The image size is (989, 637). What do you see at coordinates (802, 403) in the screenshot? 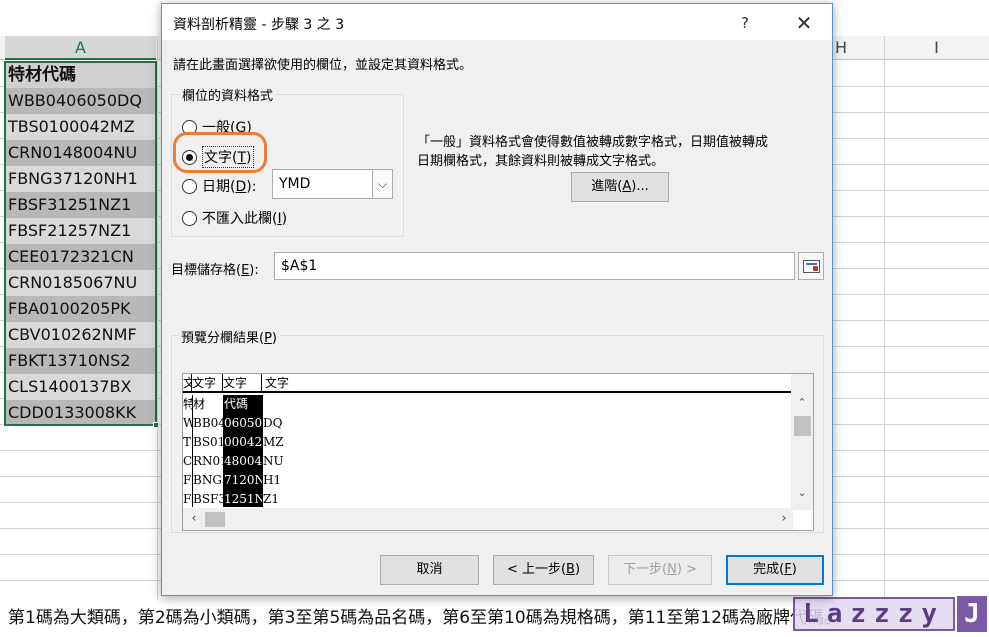
I see `chevron-up-icon: ⌃` at bounding box center [802, 403].